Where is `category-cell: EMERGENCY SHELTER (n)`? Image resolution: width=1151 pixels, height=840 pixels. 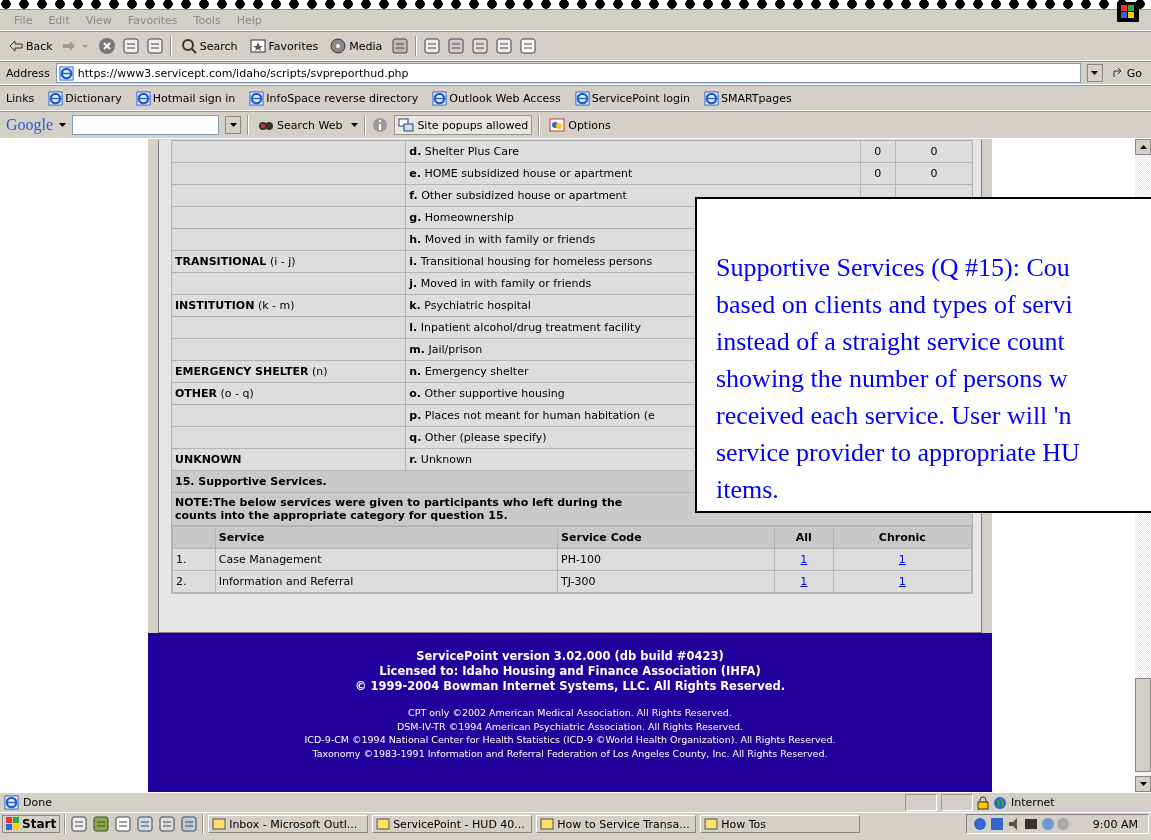
category-cell: EMERGENCY SHELTER (n) is located at coordinates (289, 371).